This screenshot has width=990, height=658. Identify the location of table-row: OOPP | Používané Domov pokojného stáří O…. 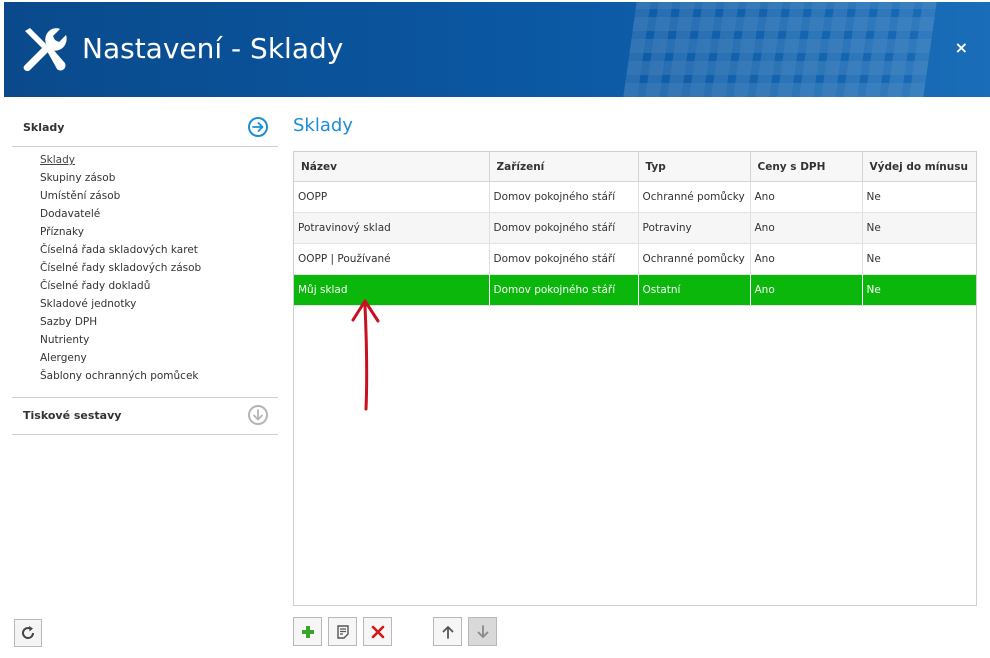
(635, 259).